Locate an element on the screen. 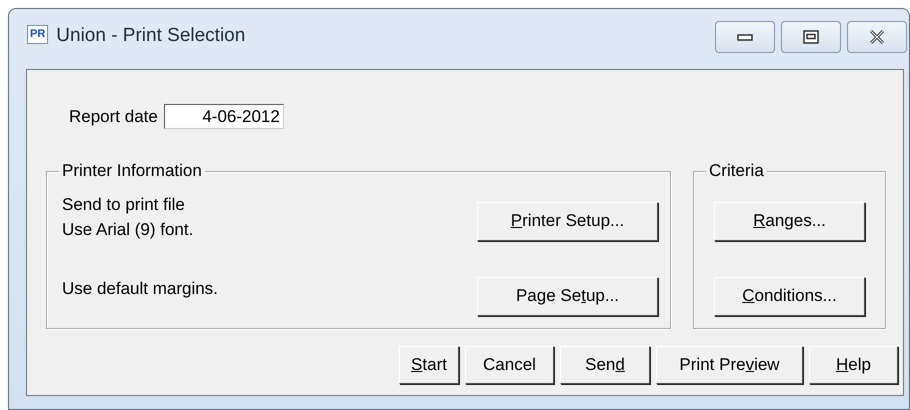  report-date-field: 4-06-2012 is located at coordinates (224, 117).